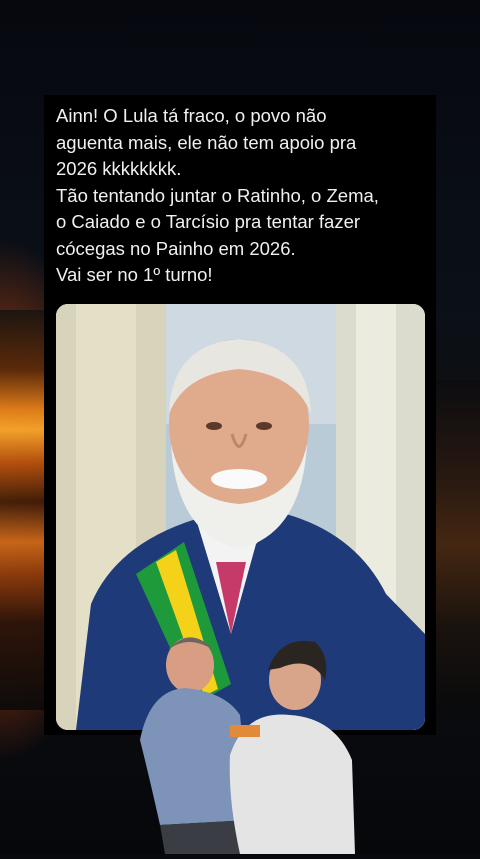 Image resolution: width=480 pixels, height=859 pixels. What do you see at coordinates (22, 510) in the screenshot?
I see `background-sunset-left-strip` at bounding box center [22, 510].